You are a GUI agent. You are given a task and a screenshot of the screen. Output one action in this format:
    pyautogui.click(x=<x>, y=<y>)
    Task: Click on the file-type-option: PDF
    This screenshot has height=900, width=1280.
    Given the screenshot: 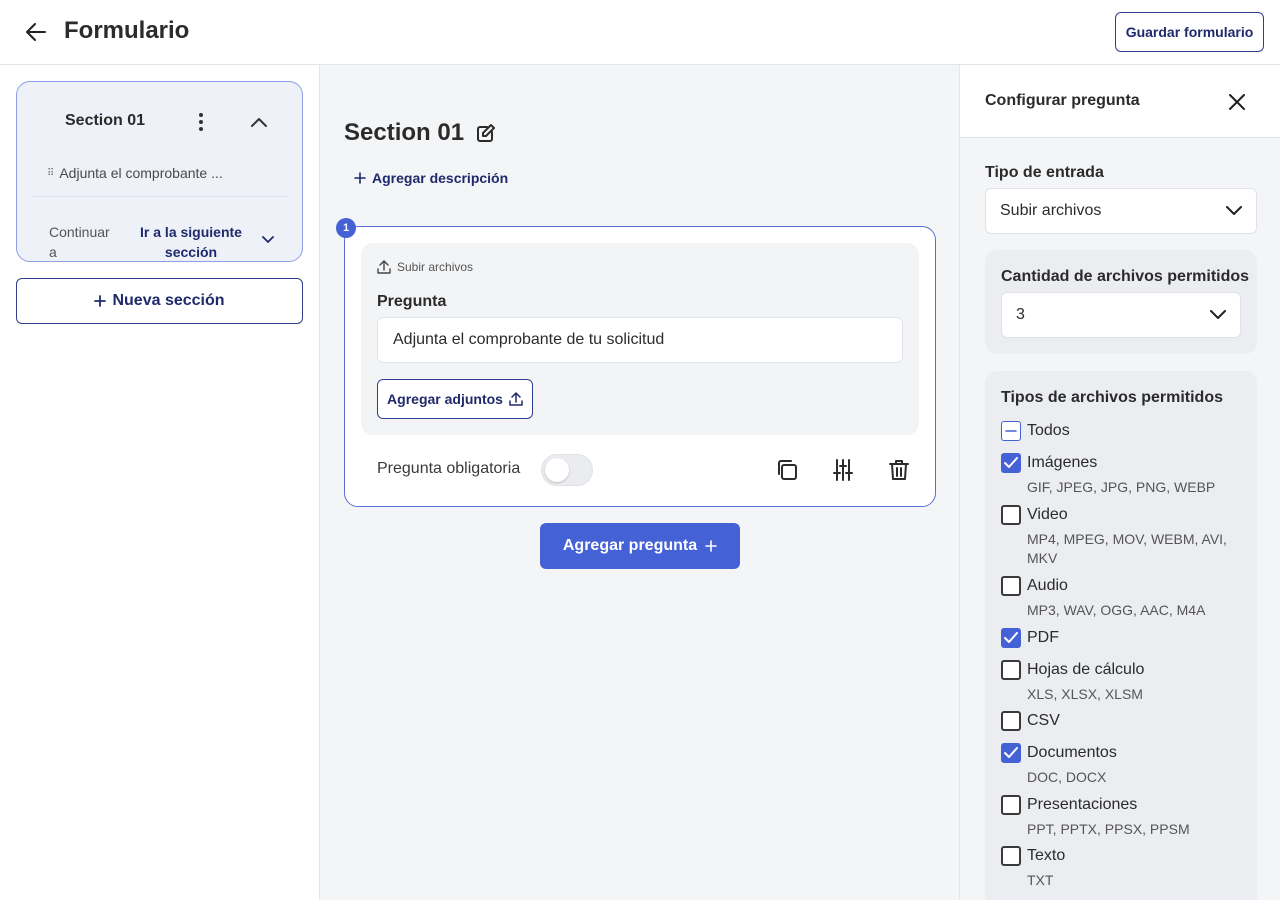 What is the action you would take?
    pyautogui.click(x=1116, y=639)
    